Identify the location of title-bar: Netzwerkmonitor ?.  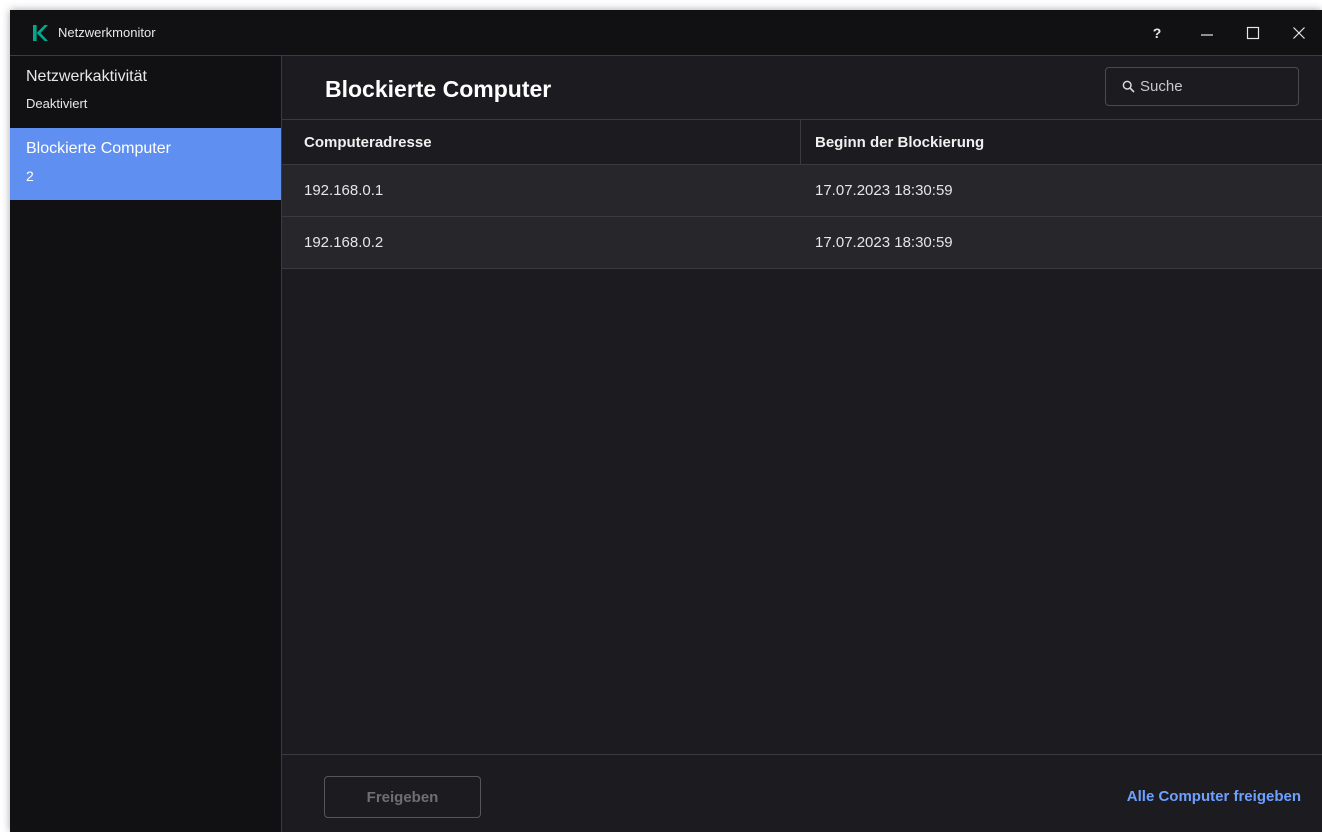
(666, 33).